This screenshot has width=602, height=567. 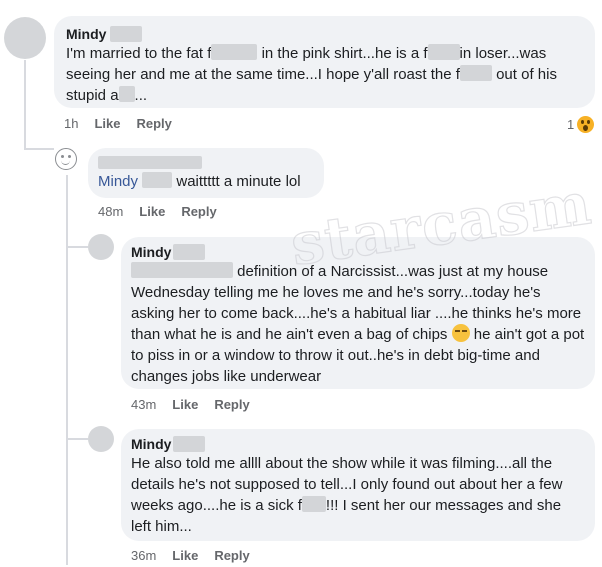 What do you see at coordinates (71, 123) in the screenshot?
I see `comment-time: 1h` at bounding box center [71, 123].